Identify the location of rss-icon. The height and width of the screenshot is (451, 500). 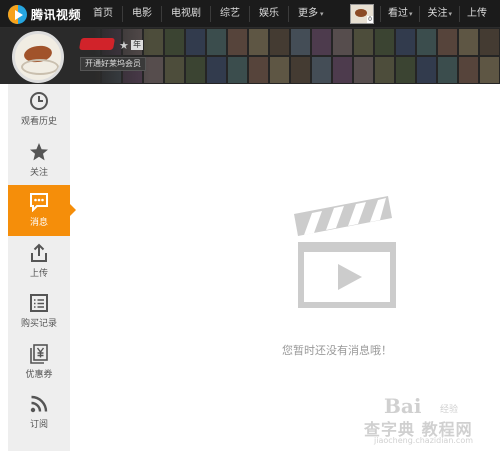
(39, 404).